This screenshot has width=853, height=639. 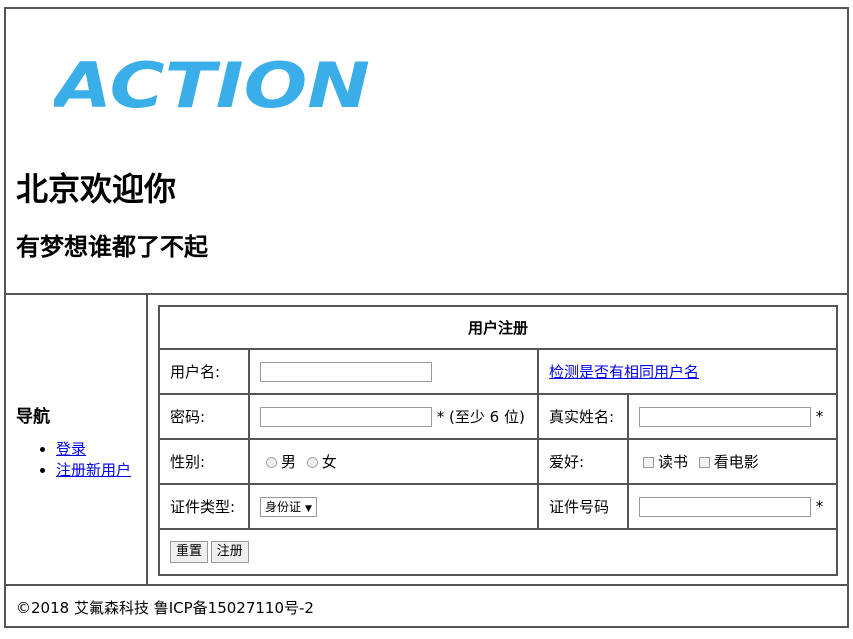 I want to click on hobby-cell: 读书 看电影, so click(x=732, y=462).